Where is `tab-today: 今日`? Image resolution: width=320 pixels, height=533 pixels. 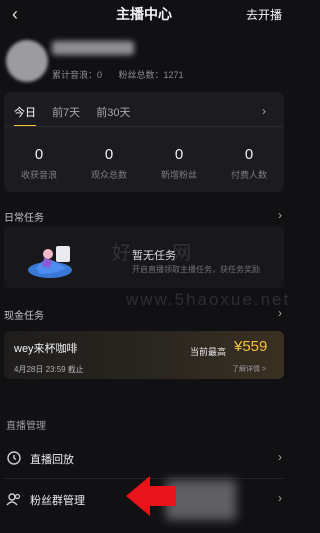
tab-today: 今日 is located at coordinates (25, 115).